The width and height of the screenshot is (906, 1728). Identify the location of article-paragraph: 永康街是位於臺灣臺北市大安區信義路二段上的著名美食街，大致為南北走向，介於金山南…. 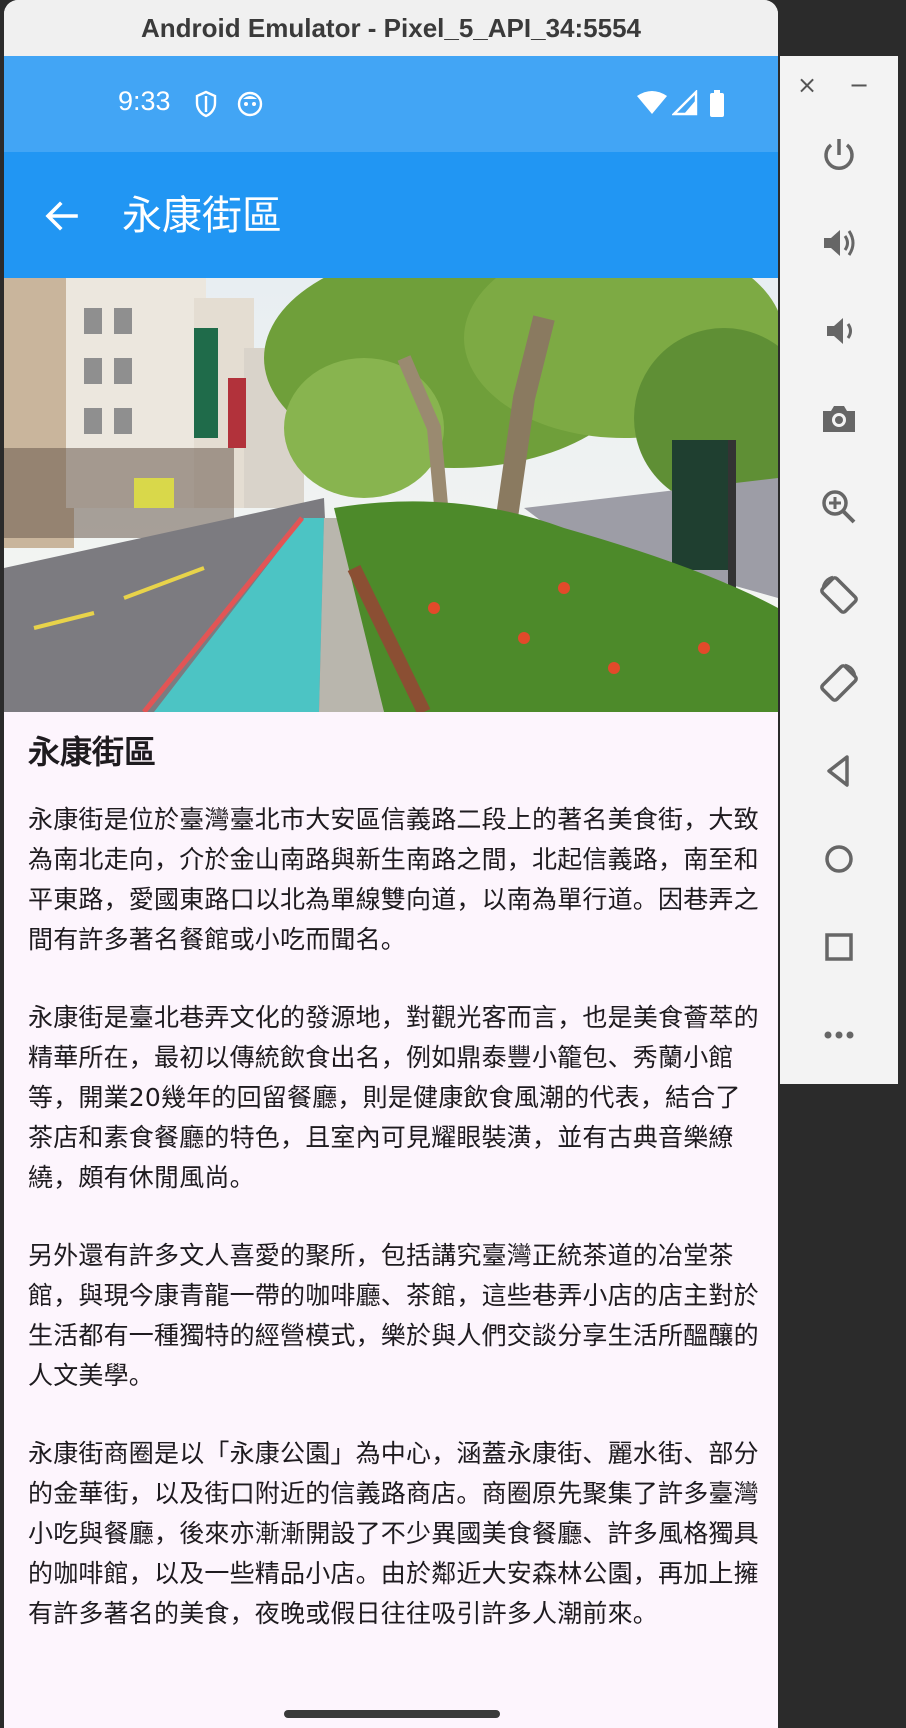
(393, 879).